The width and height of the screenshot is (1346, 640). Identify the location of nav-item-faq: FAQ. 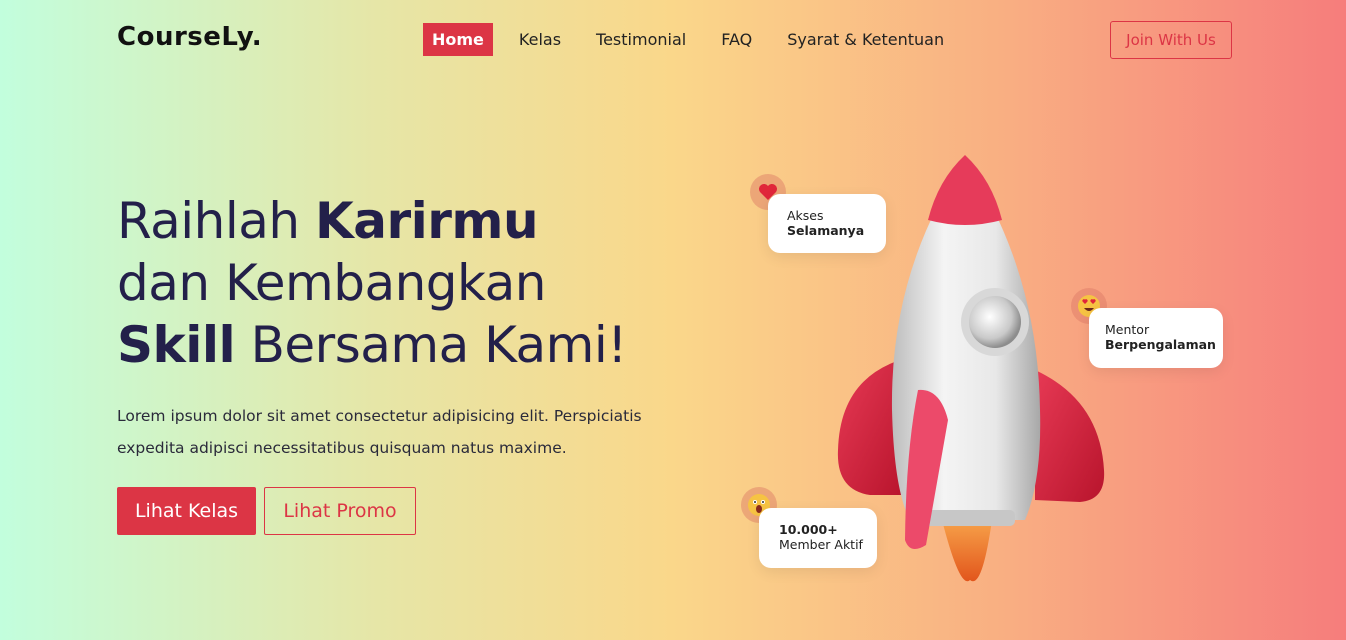
(736, 39).